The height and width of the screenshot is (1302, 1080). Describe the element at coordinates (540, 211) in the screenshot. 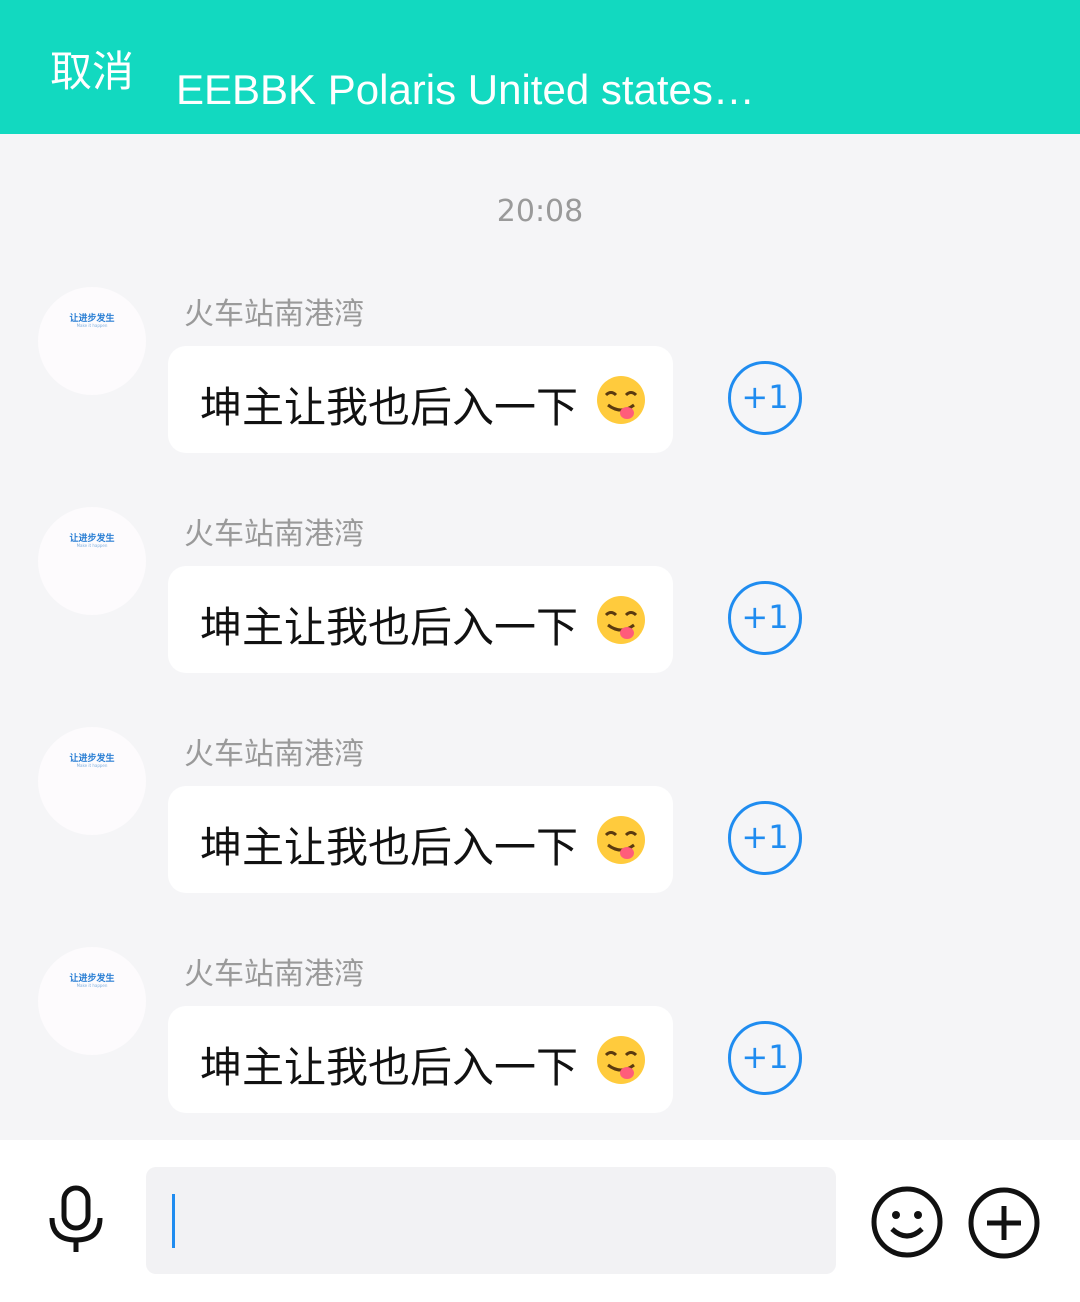

I see `message-timestamp: 20:08` at that location.